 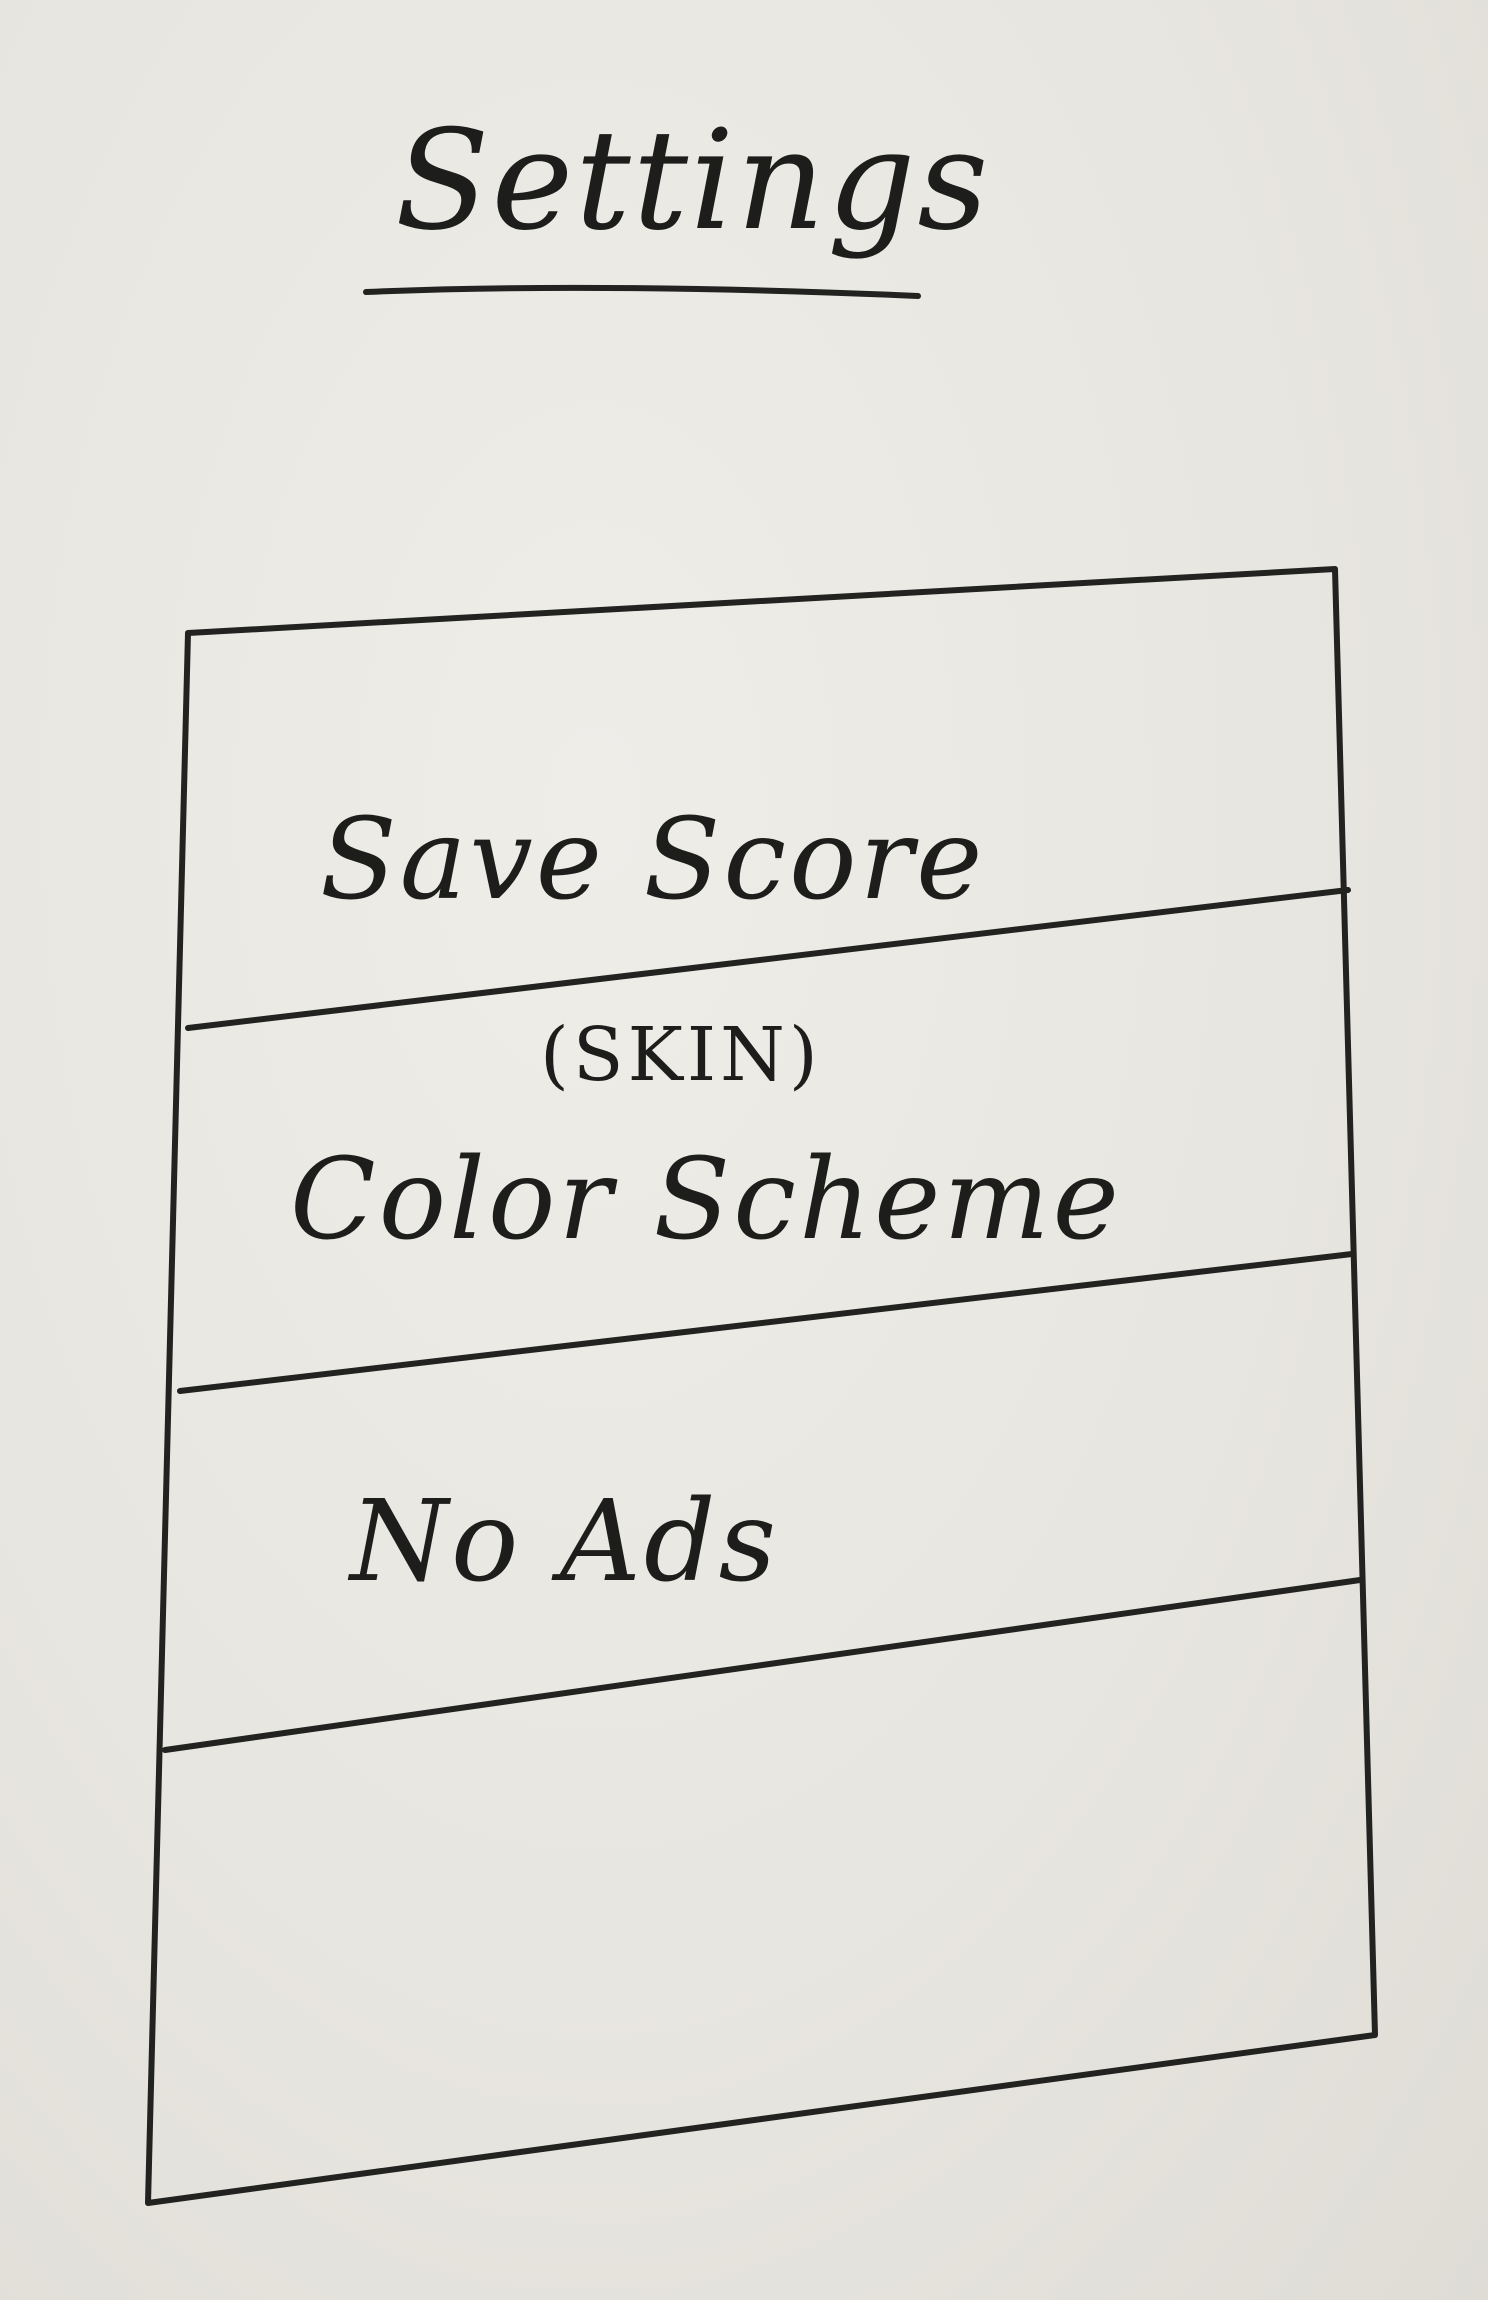 What do you see at coordinates (681, 1055) in the screenshot?
I see `color-scheme-note: (SKIN)` at bounding box center [681, 1055].